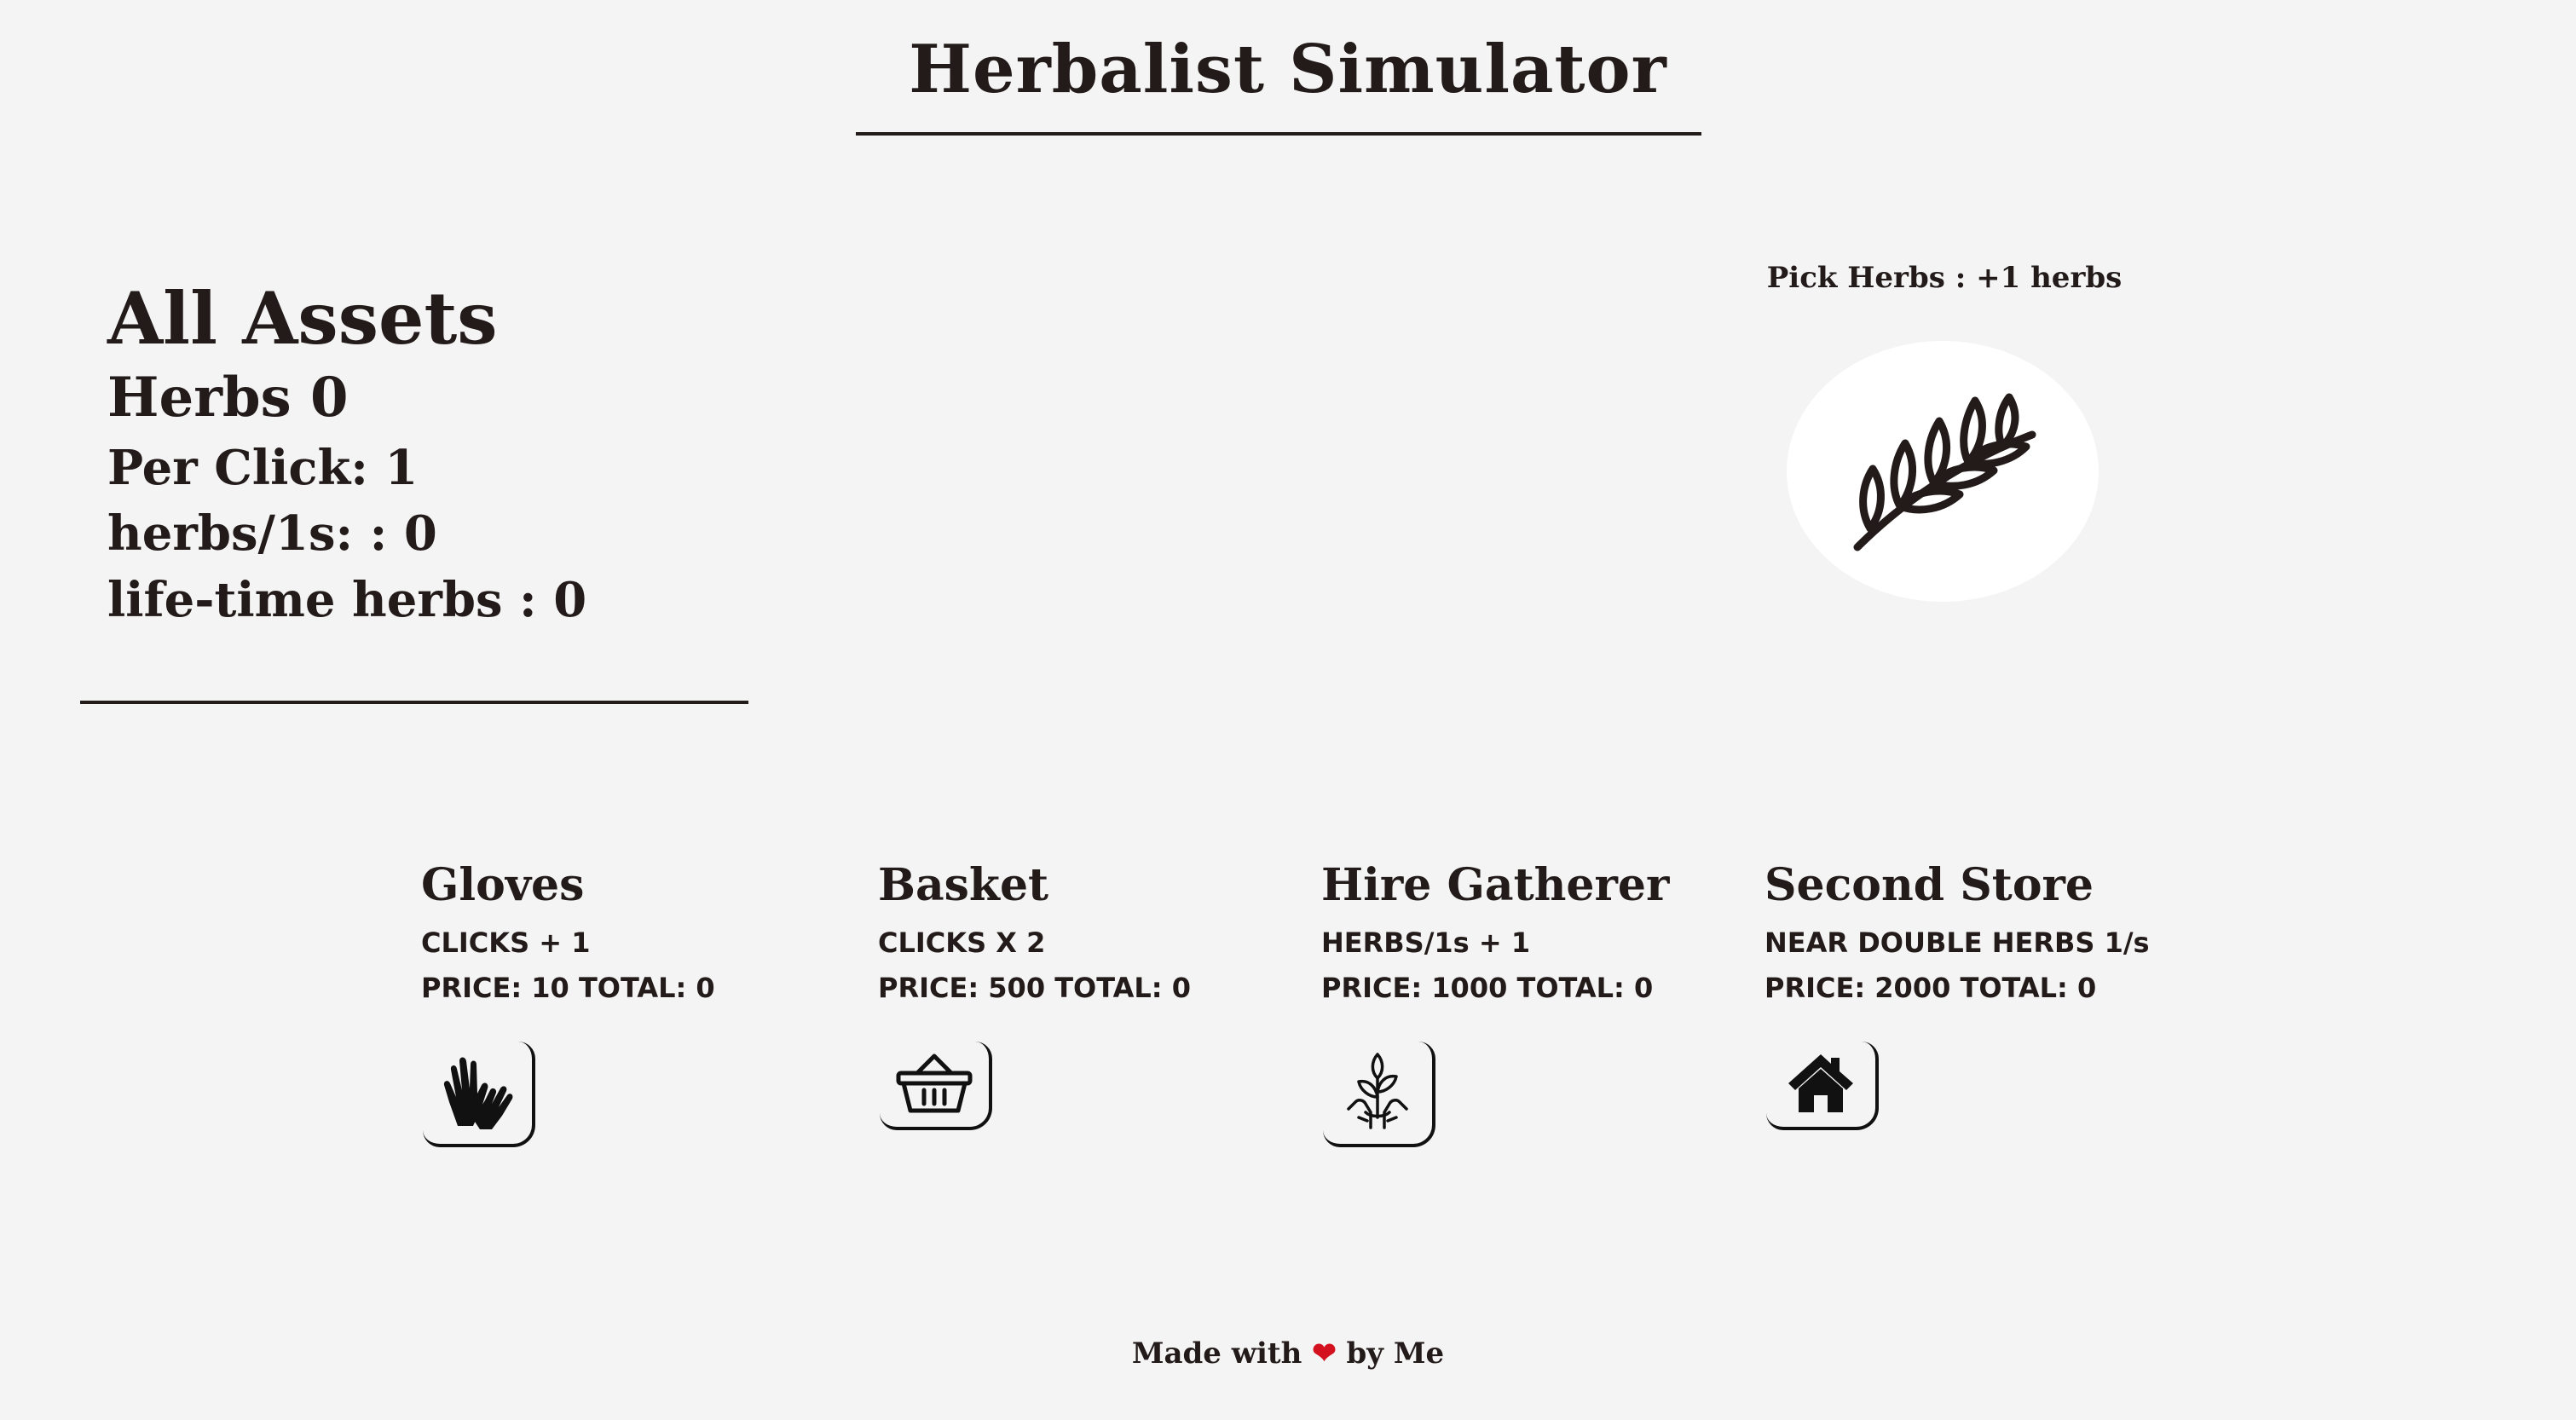 Image resolution: width=2576 pixels, height=1420 pixels. I want to click on buy-basket-button, so click(936, 1086).